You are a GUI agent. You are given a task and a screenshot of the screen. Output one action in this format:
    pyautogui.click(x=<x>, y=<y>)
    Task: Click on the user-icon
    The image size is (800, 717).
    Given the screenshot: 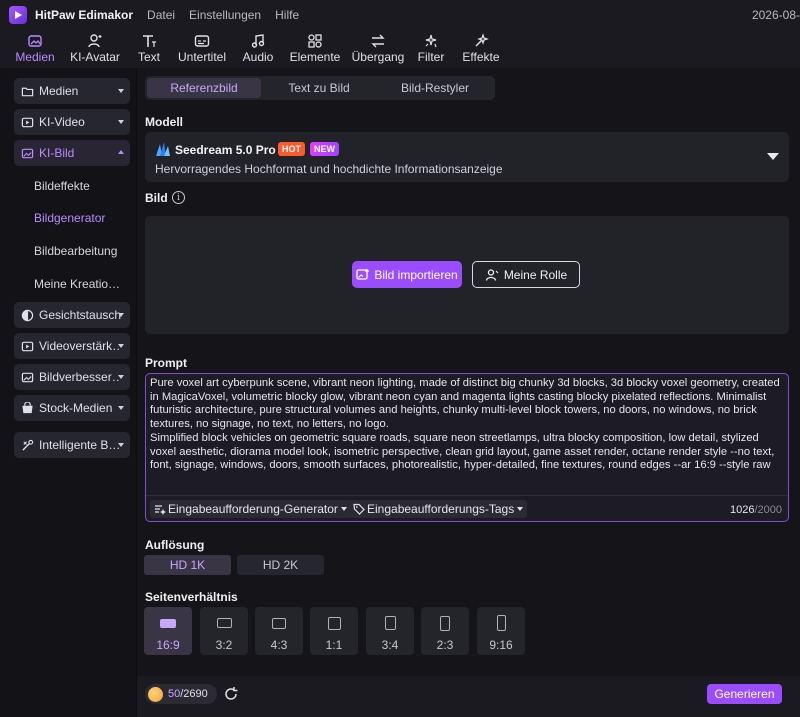 What is the action you would take?
    pyautogui.click(x=492, y=274)
    